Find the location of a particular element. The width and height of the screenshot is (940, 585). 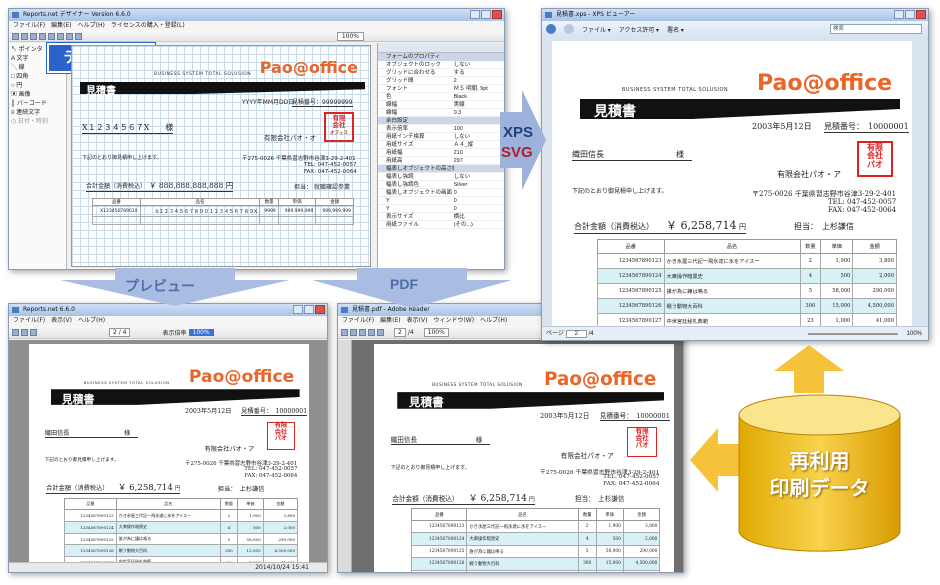

property-value: Black is located at coordinates (479, 96).